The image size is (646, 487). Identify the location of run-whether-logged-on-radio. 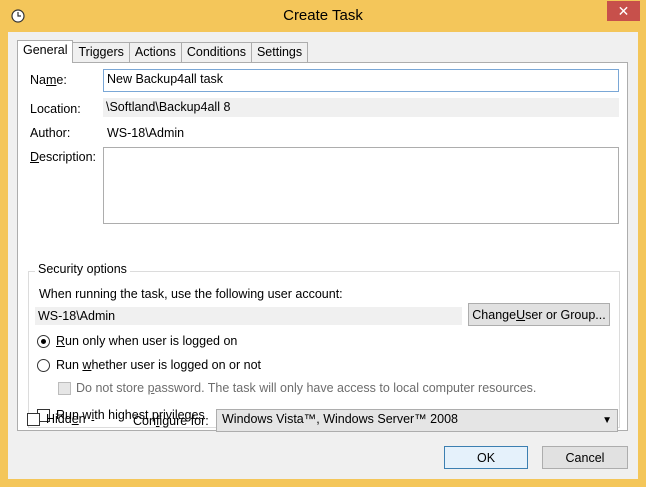
(43, 365).